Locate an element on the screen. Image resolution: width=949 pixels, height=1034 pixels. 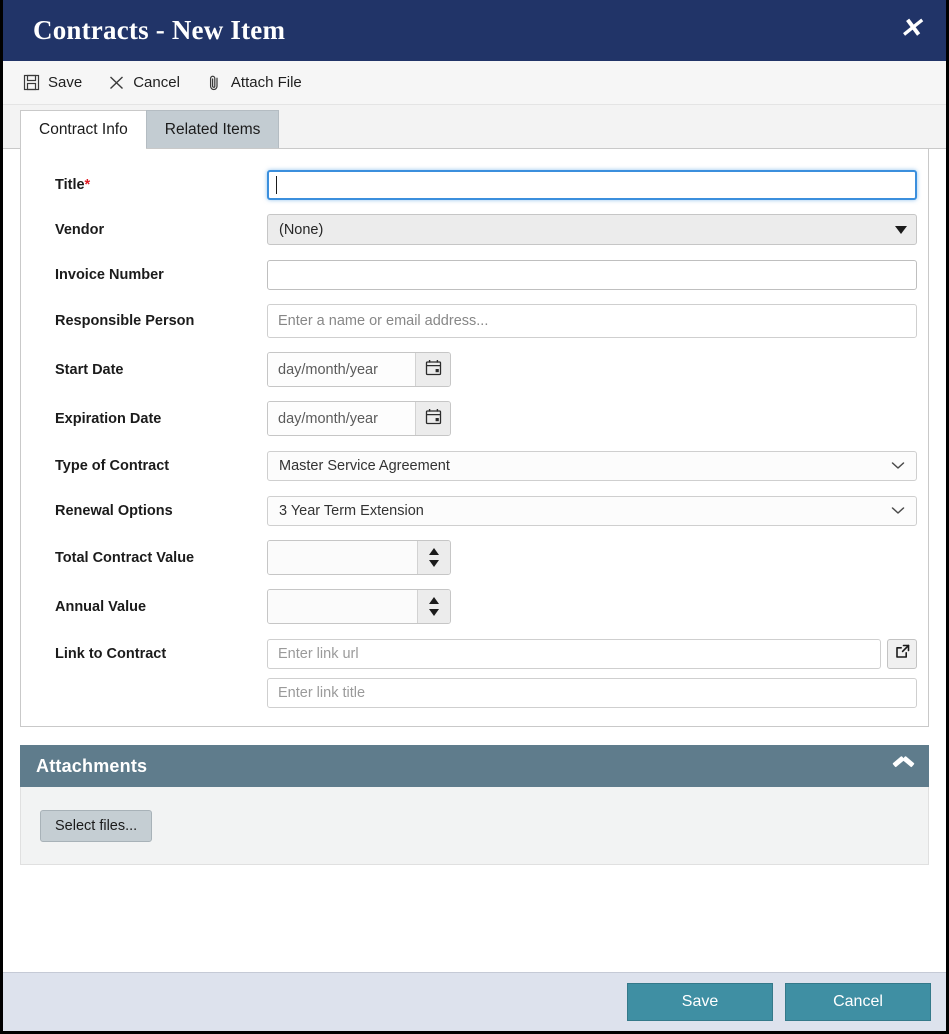
field-total-contract-value-label: Total Contract Value is located at coordinates (125, 557).